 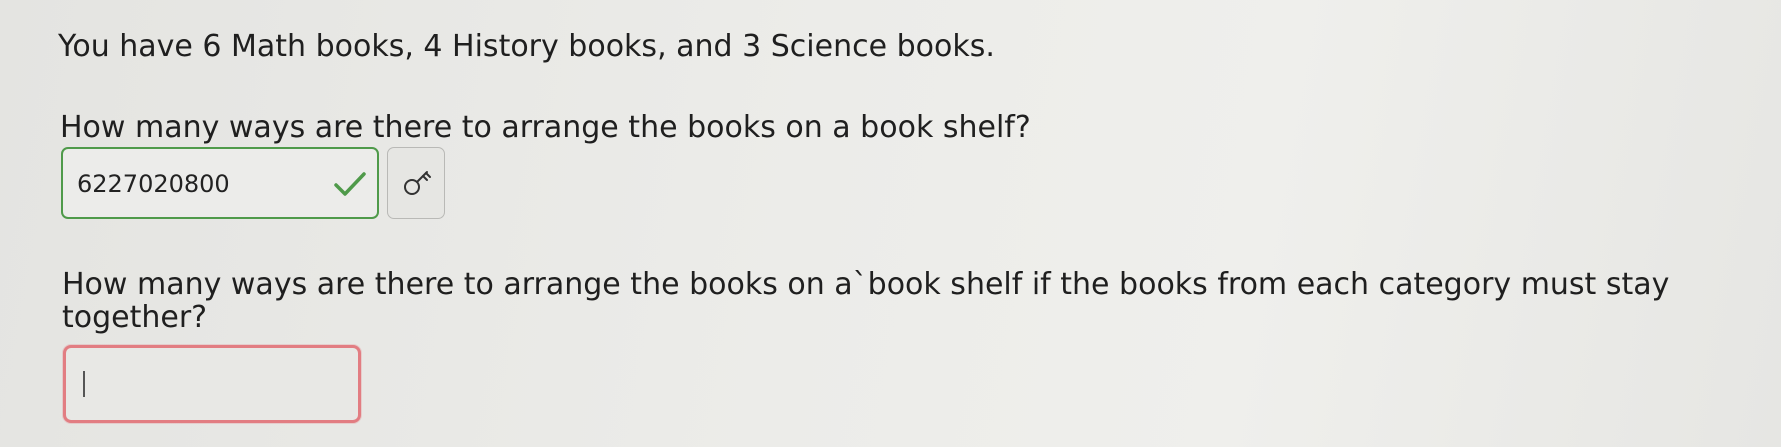 I want to click on key-icon, so click(x=417, y=183).